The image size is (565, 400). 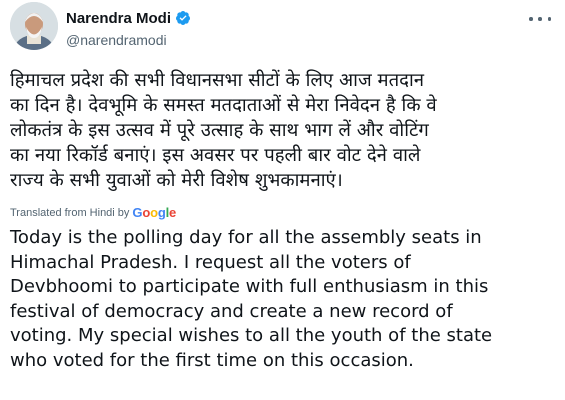 What do you see at coordinates (137, 212) in the screenshot?
I see `google-logo-letter: G` at bounding box center [137, 212].